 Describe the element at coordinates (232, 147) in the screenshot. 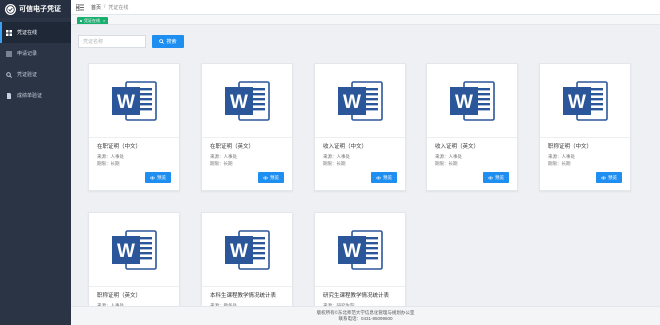

I see `card-title: 在职证明（英文）` at that location.